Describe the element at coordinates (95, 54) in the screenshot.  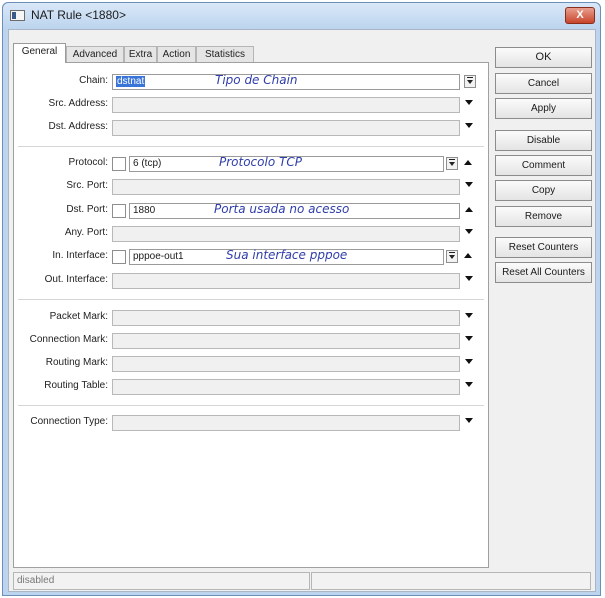
I see `tab-advanced: Advanced` at that location.